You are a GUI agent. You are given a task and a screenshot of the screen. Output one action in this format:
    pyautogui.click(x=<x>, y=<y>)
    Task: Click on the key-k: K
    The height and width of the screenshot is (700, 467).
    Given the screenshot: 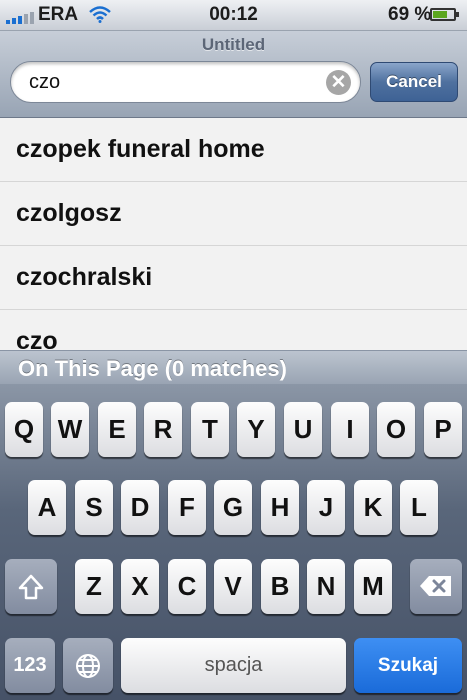 What is the action you would take?
    pyautogui.click(x=373, y=507)
    